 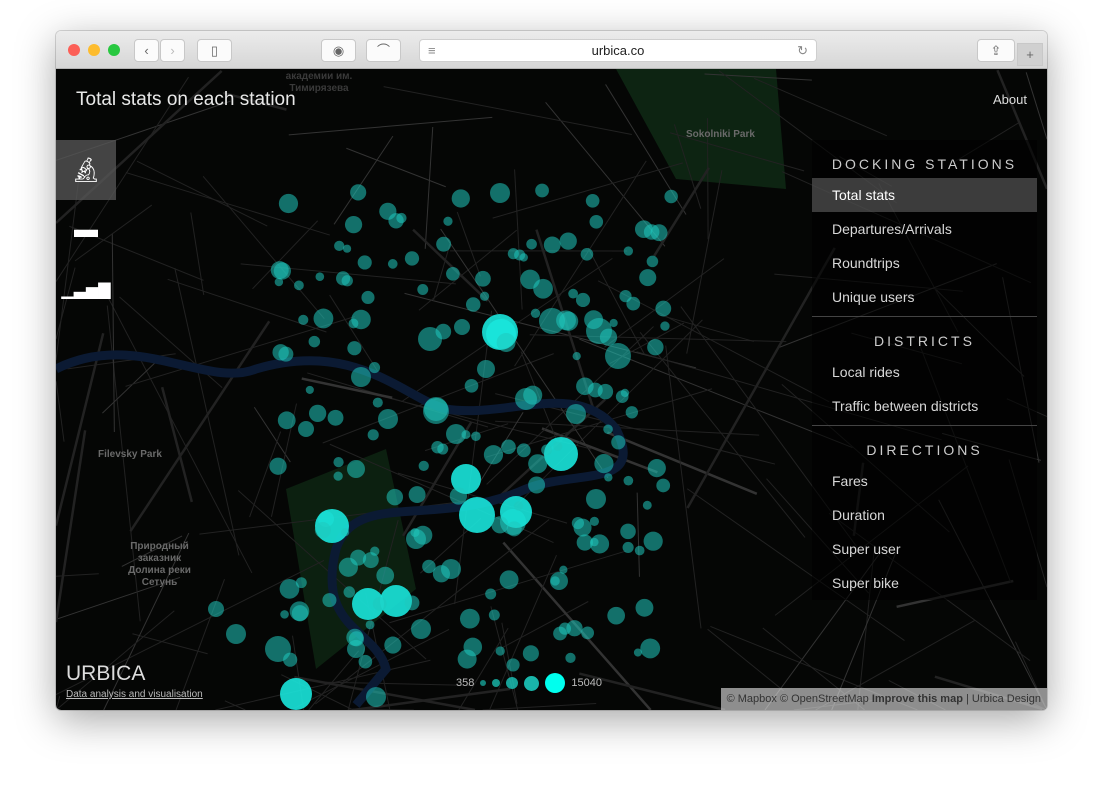 What do you see at coordinates (86, 170) in the screenshot?
I see `microscope-icon: 🔬︎` at bounding box center [86, 170].